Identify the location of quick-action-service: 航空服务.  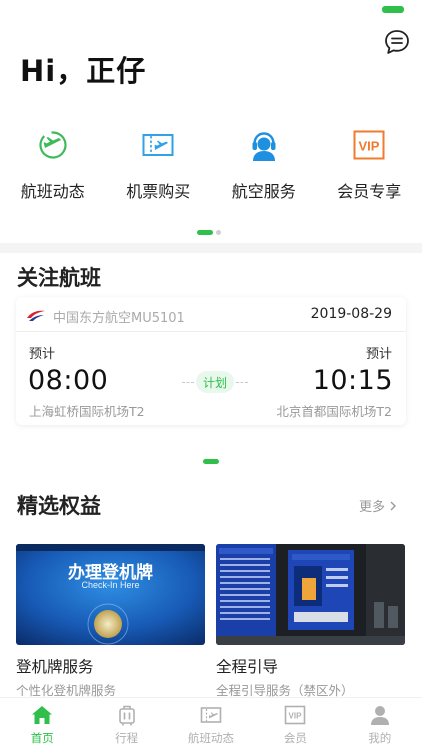
(264, 165).